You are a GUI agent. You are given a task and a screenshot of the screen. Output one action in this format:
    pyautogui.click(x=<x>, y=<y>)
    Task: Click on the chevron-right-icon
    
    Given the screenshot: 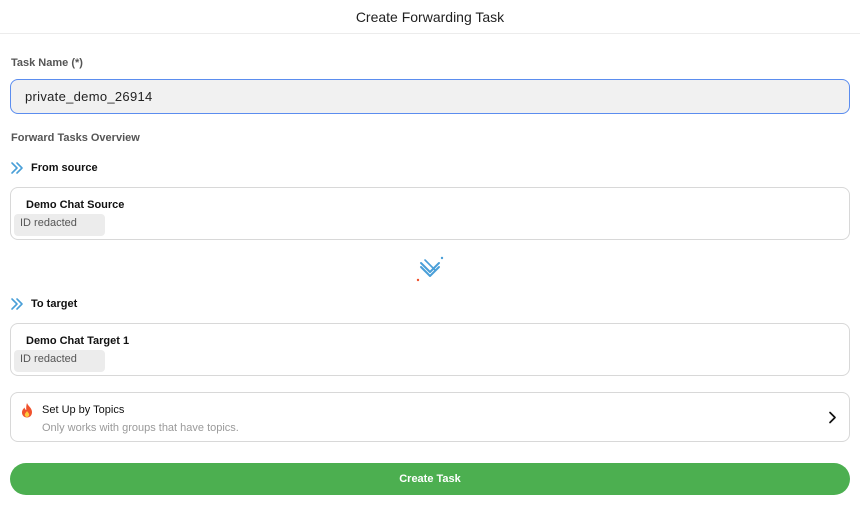 What is the action you would take?
    pyautogui.click(x=832, y=417)
    